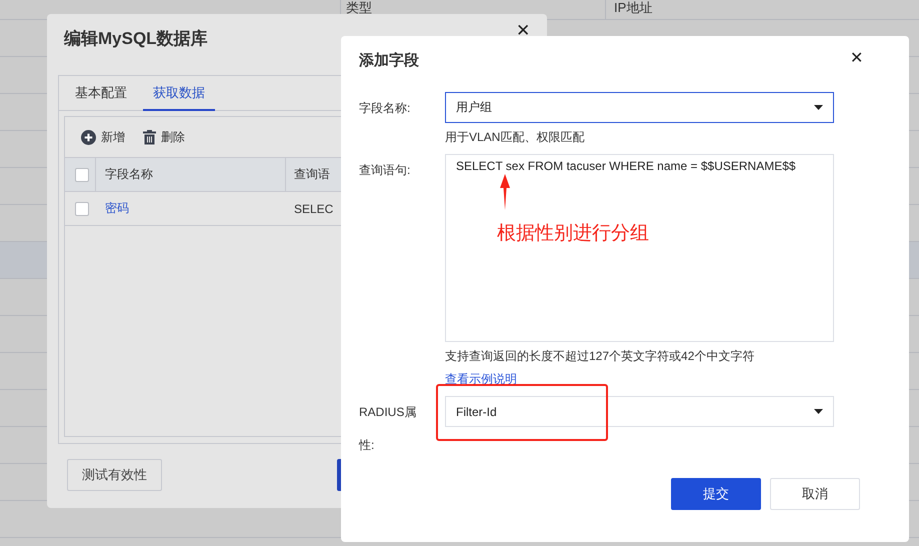  What do you see at coordinates (385, 108) in the screenshot?
I see `field-label: 字段名称:` at bounding box center [385, 108].